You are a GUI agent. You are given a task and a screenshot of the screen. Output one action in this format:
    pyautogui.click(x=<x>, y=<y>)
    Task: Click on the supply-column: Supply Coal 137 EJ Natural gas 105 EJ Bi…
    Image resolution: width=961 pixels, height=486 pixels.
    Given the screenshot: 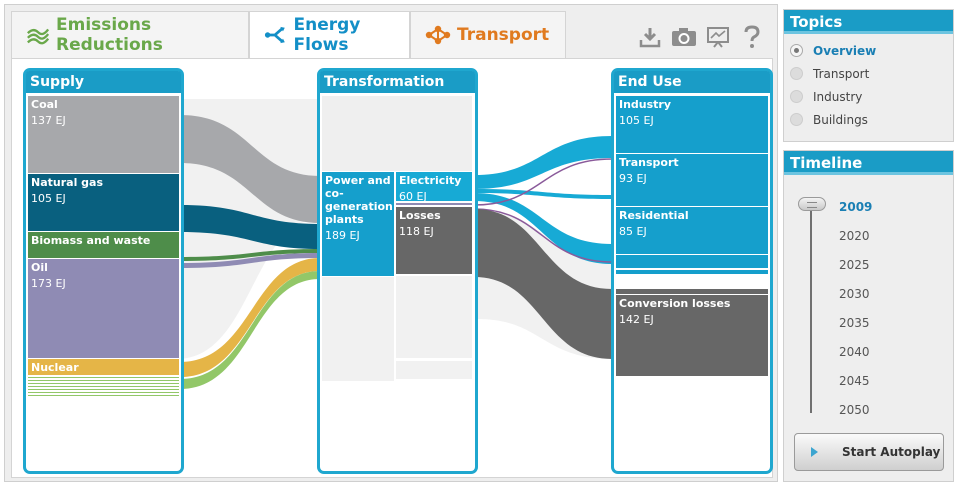 What is the action you would take?
    pyautogui.click(x=103, y=271)
    